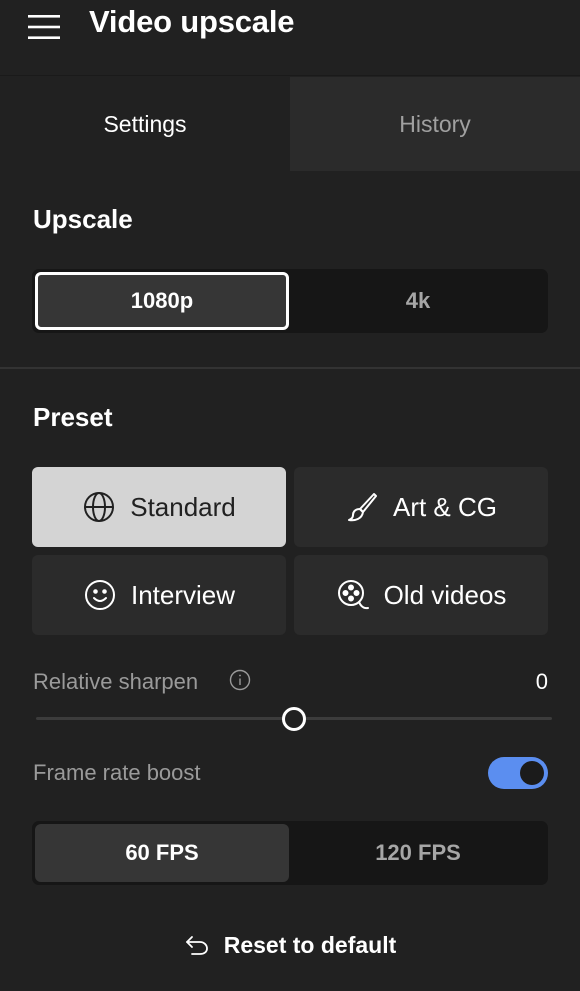 The image size is (580, 991). What do you see at coordinates (116, 681) in the screenshot?
I see `sharpen-label: Relative sharpen` at bounding box center [116, 681].